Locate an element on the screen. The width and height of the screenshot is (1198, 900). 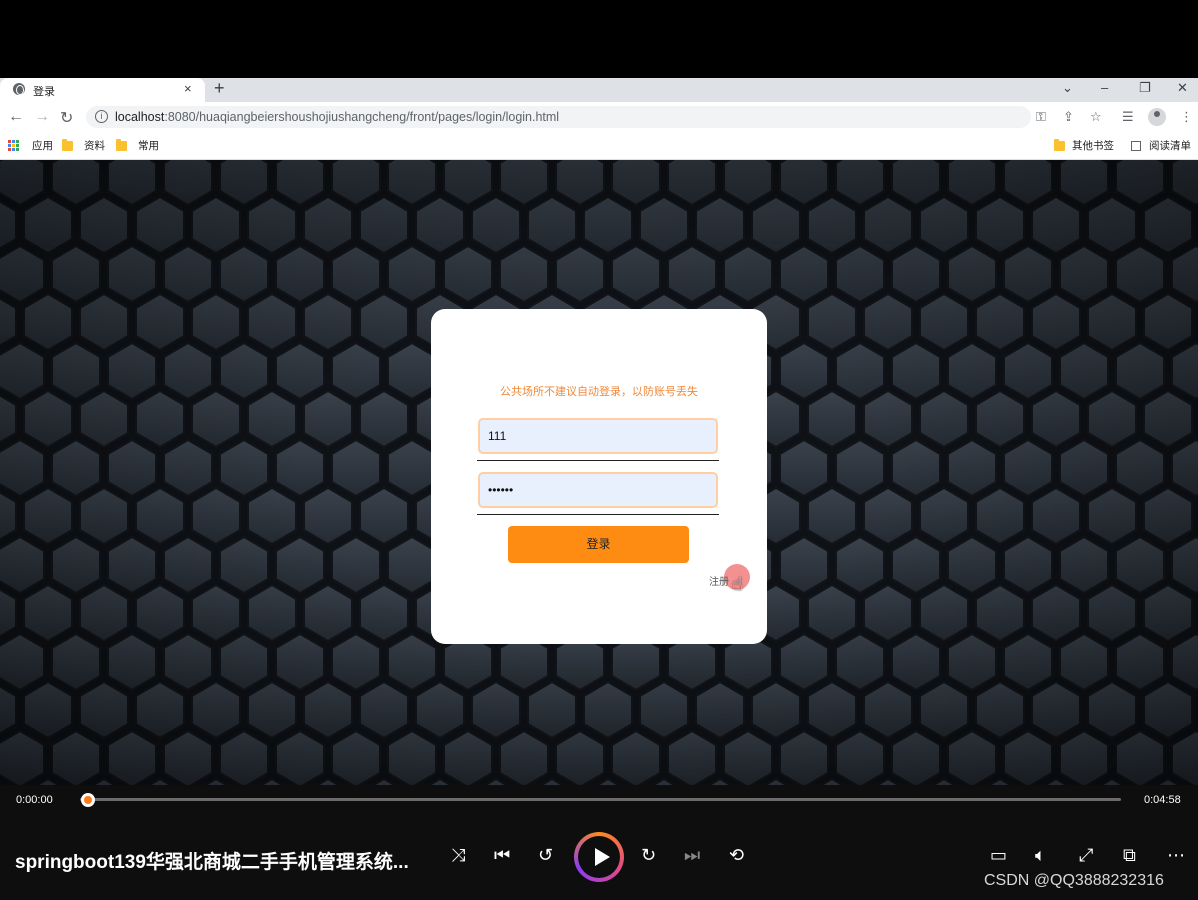
bookmark-folder-1: 资料 is located at coordinates (83, 145).